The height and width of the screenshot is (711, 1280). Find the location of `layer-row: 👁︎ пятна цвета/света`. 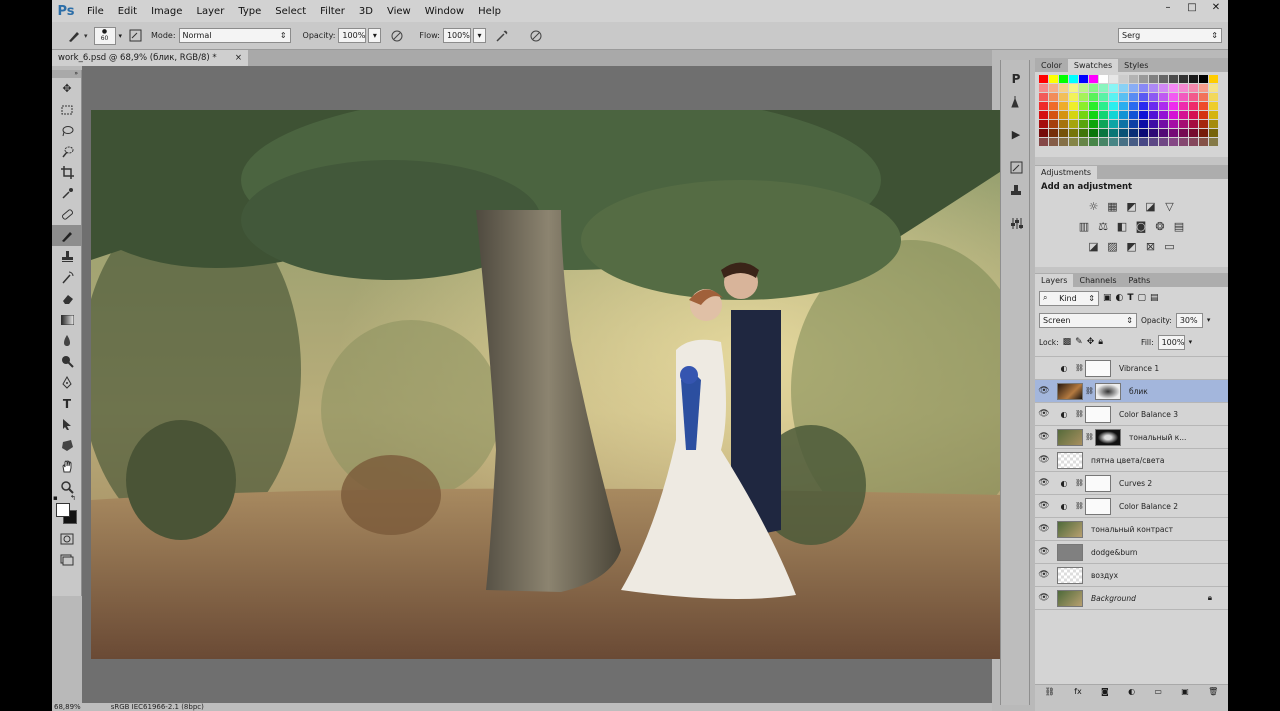

layer-row: 👁︎ пятна цвета/света is located at coordinates (1131, 460).